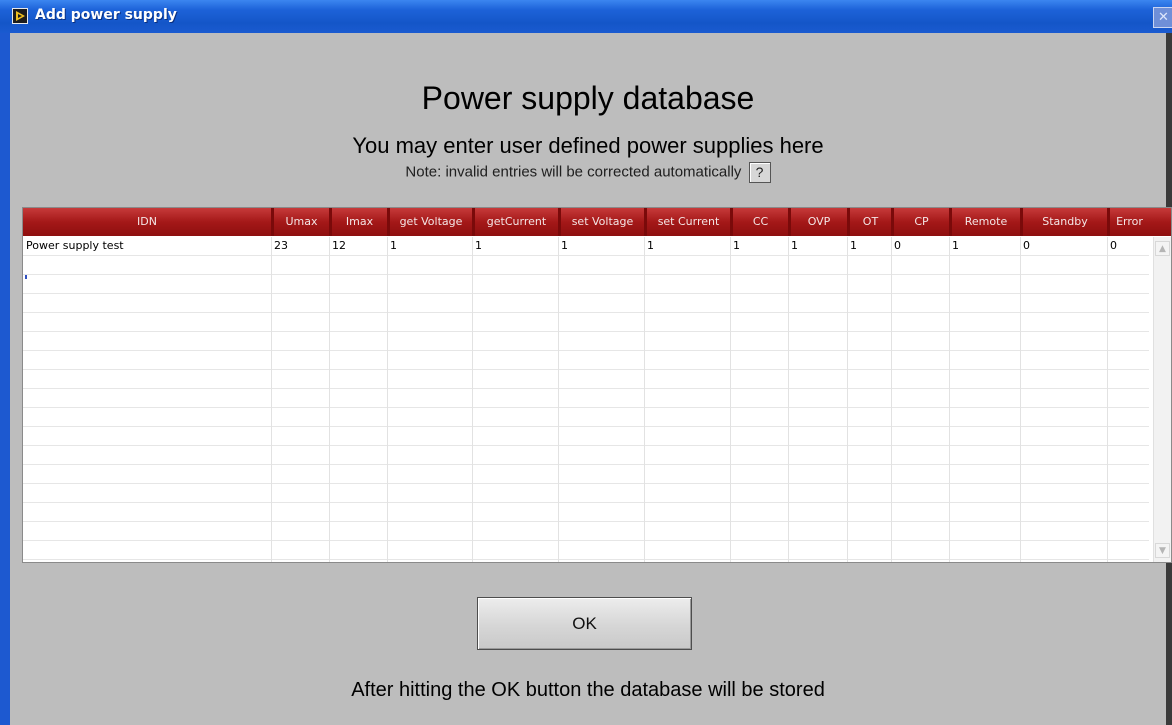 The image size is (1172, 725). I want to click on column-header: OVP, so click(817, 222).